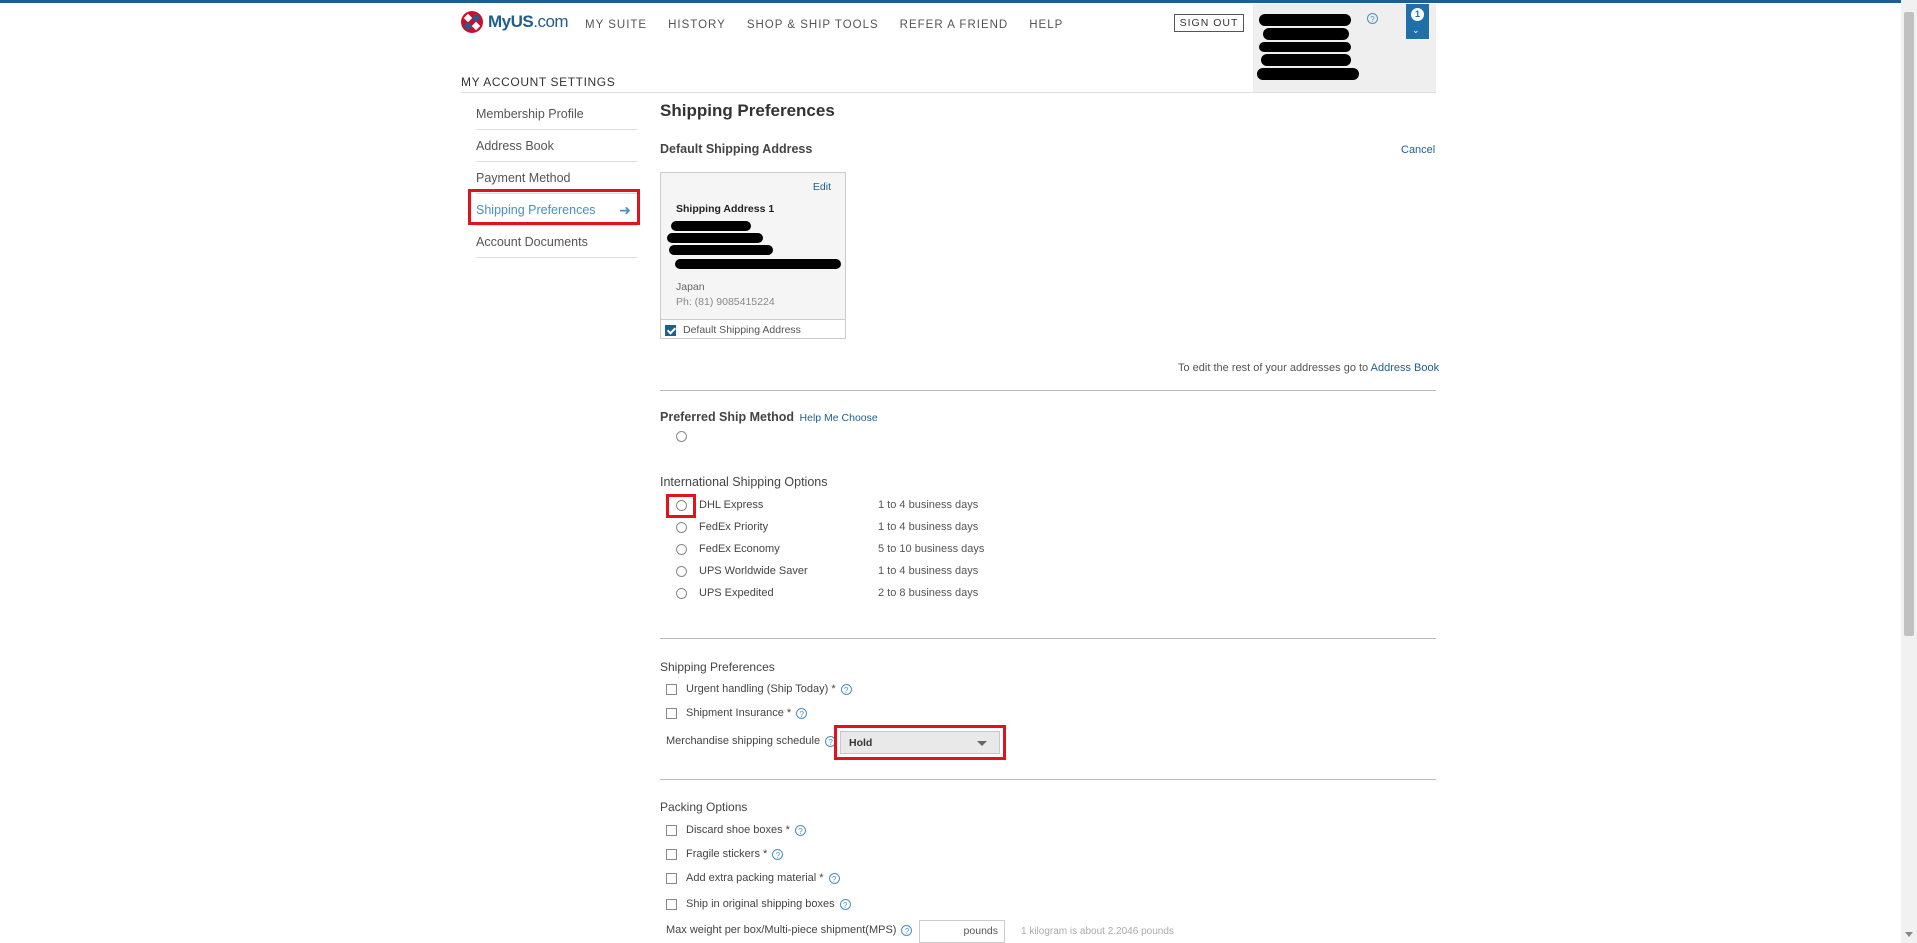 The image size is (1917, 943). Describe the element at coordinates (736, 593) in the screenshot. I see `option-name: UPS Expedited` at that location.